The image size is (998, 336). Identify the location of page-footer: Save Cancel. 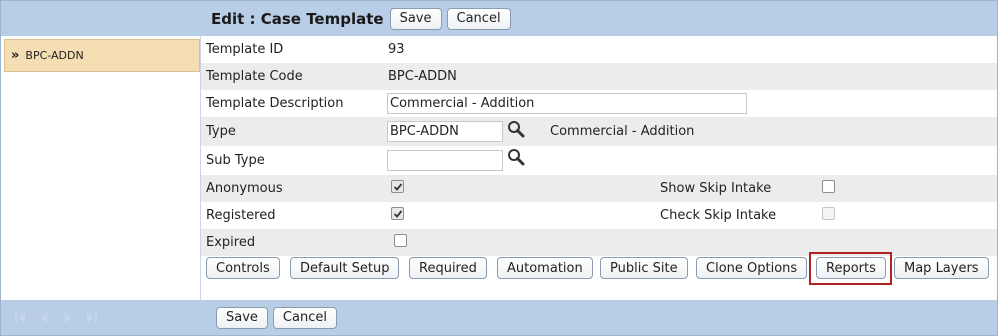
(599, 317).